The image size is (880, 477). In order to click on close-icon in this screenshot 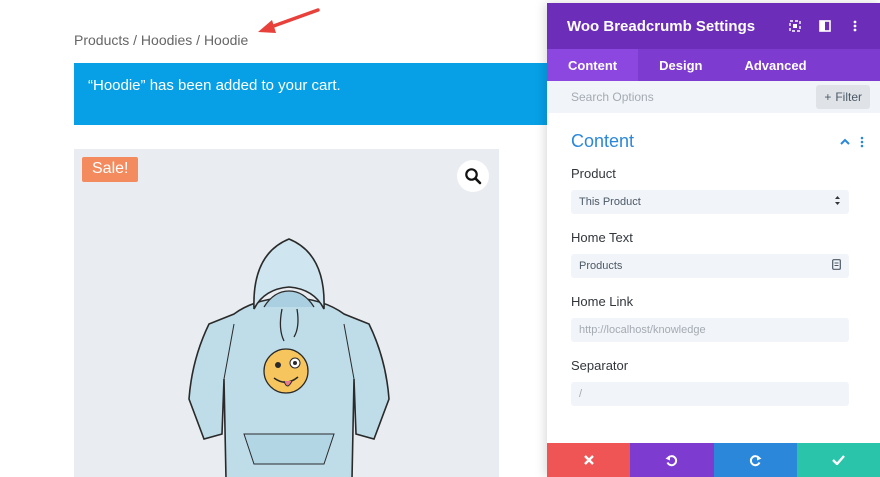, I will do `click(588, 460)`.